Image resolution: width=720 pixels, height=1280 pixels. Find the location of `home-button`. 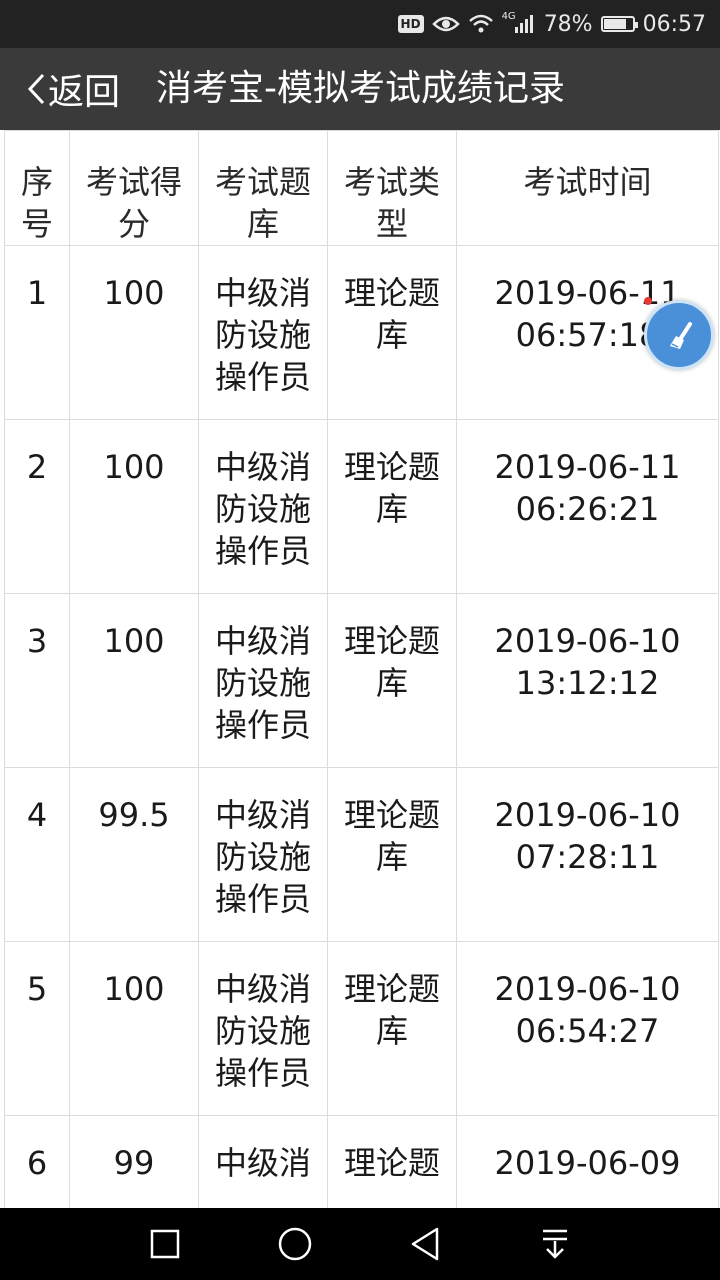

home-button is located at coordinates (295, 1244).